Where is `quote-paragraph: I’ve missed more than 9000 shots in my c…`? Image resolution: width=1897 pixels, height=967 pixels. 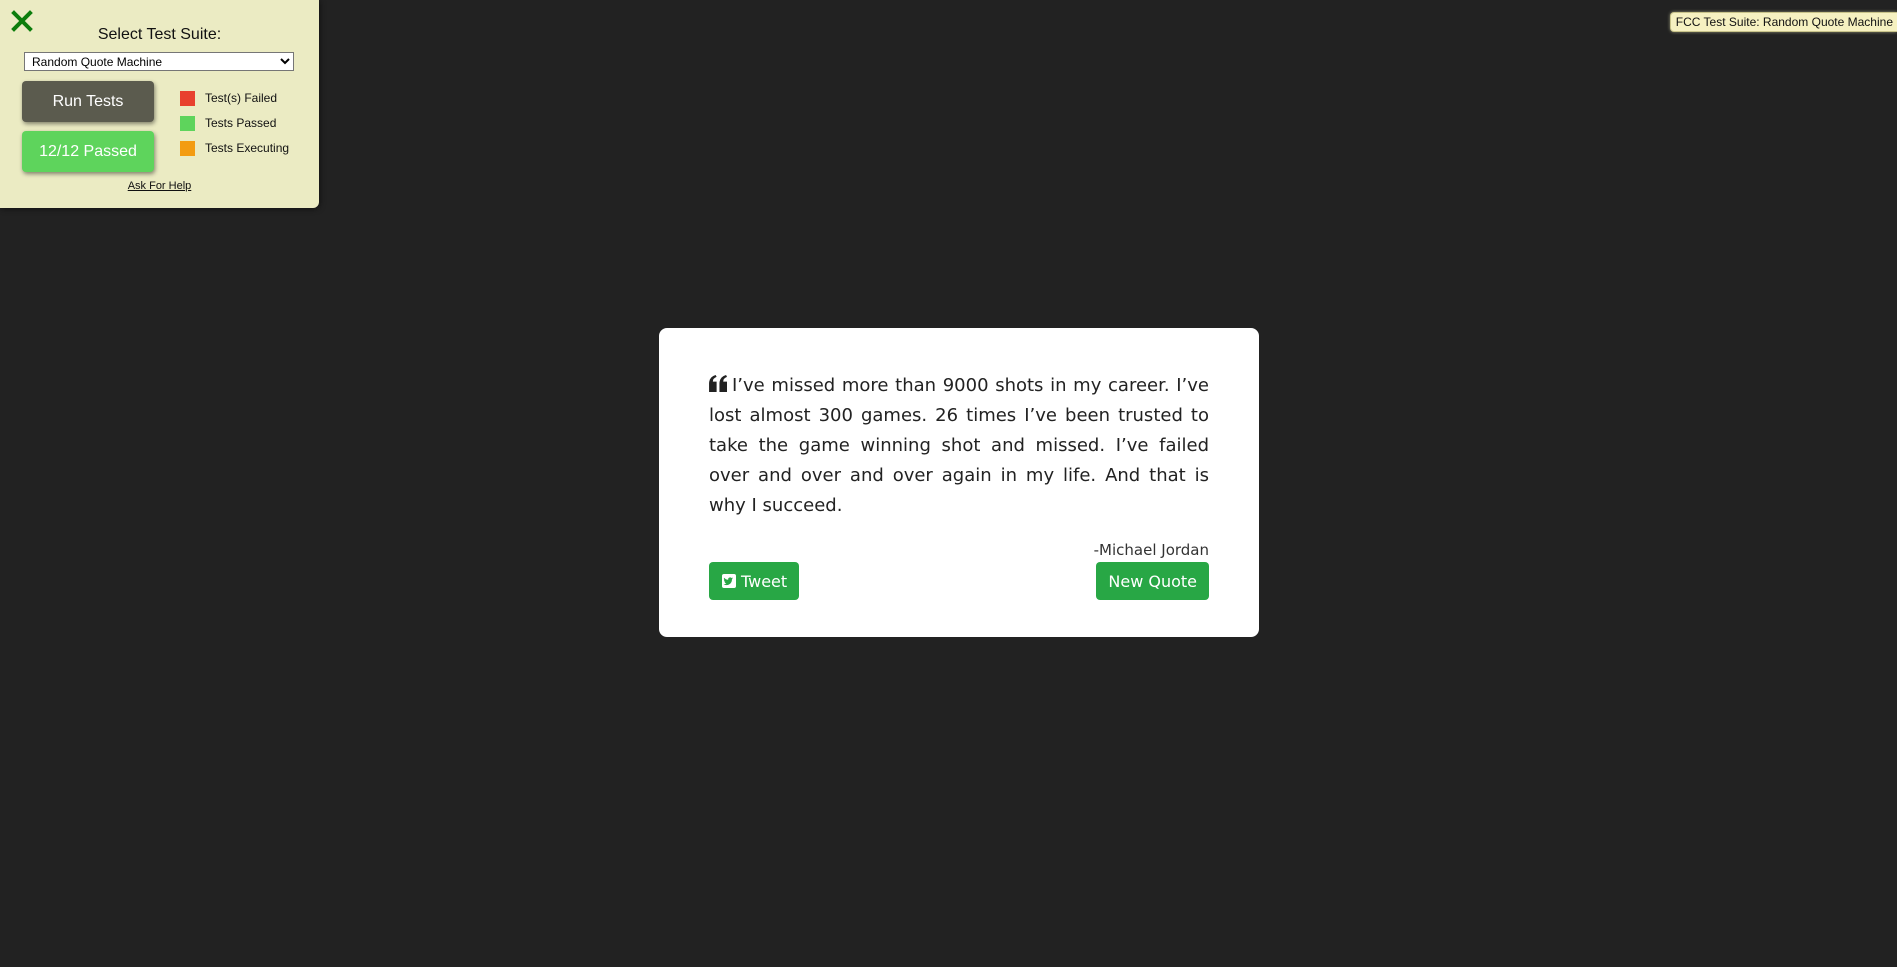
quote-paragraph: I’ve missed more than 9000 shots in my c… is located at coordinates (959, 446).